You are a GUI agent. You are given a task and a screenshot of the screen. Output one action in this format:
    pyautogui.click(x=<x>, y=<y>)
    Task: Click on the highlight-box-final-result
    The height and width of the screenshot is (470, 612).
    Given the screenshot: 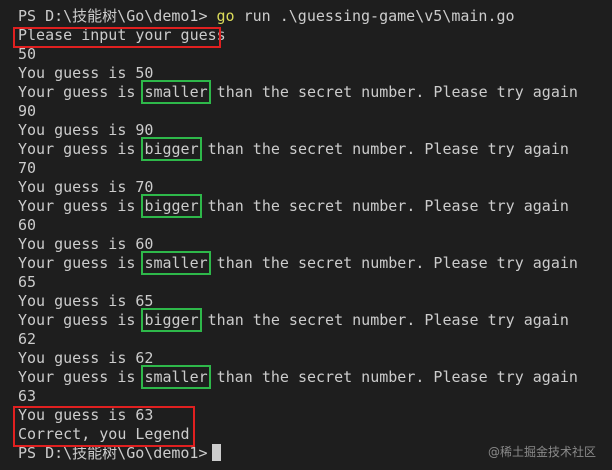 What is the action you would take?
    pyautogui.click(x=104, y=426)
    